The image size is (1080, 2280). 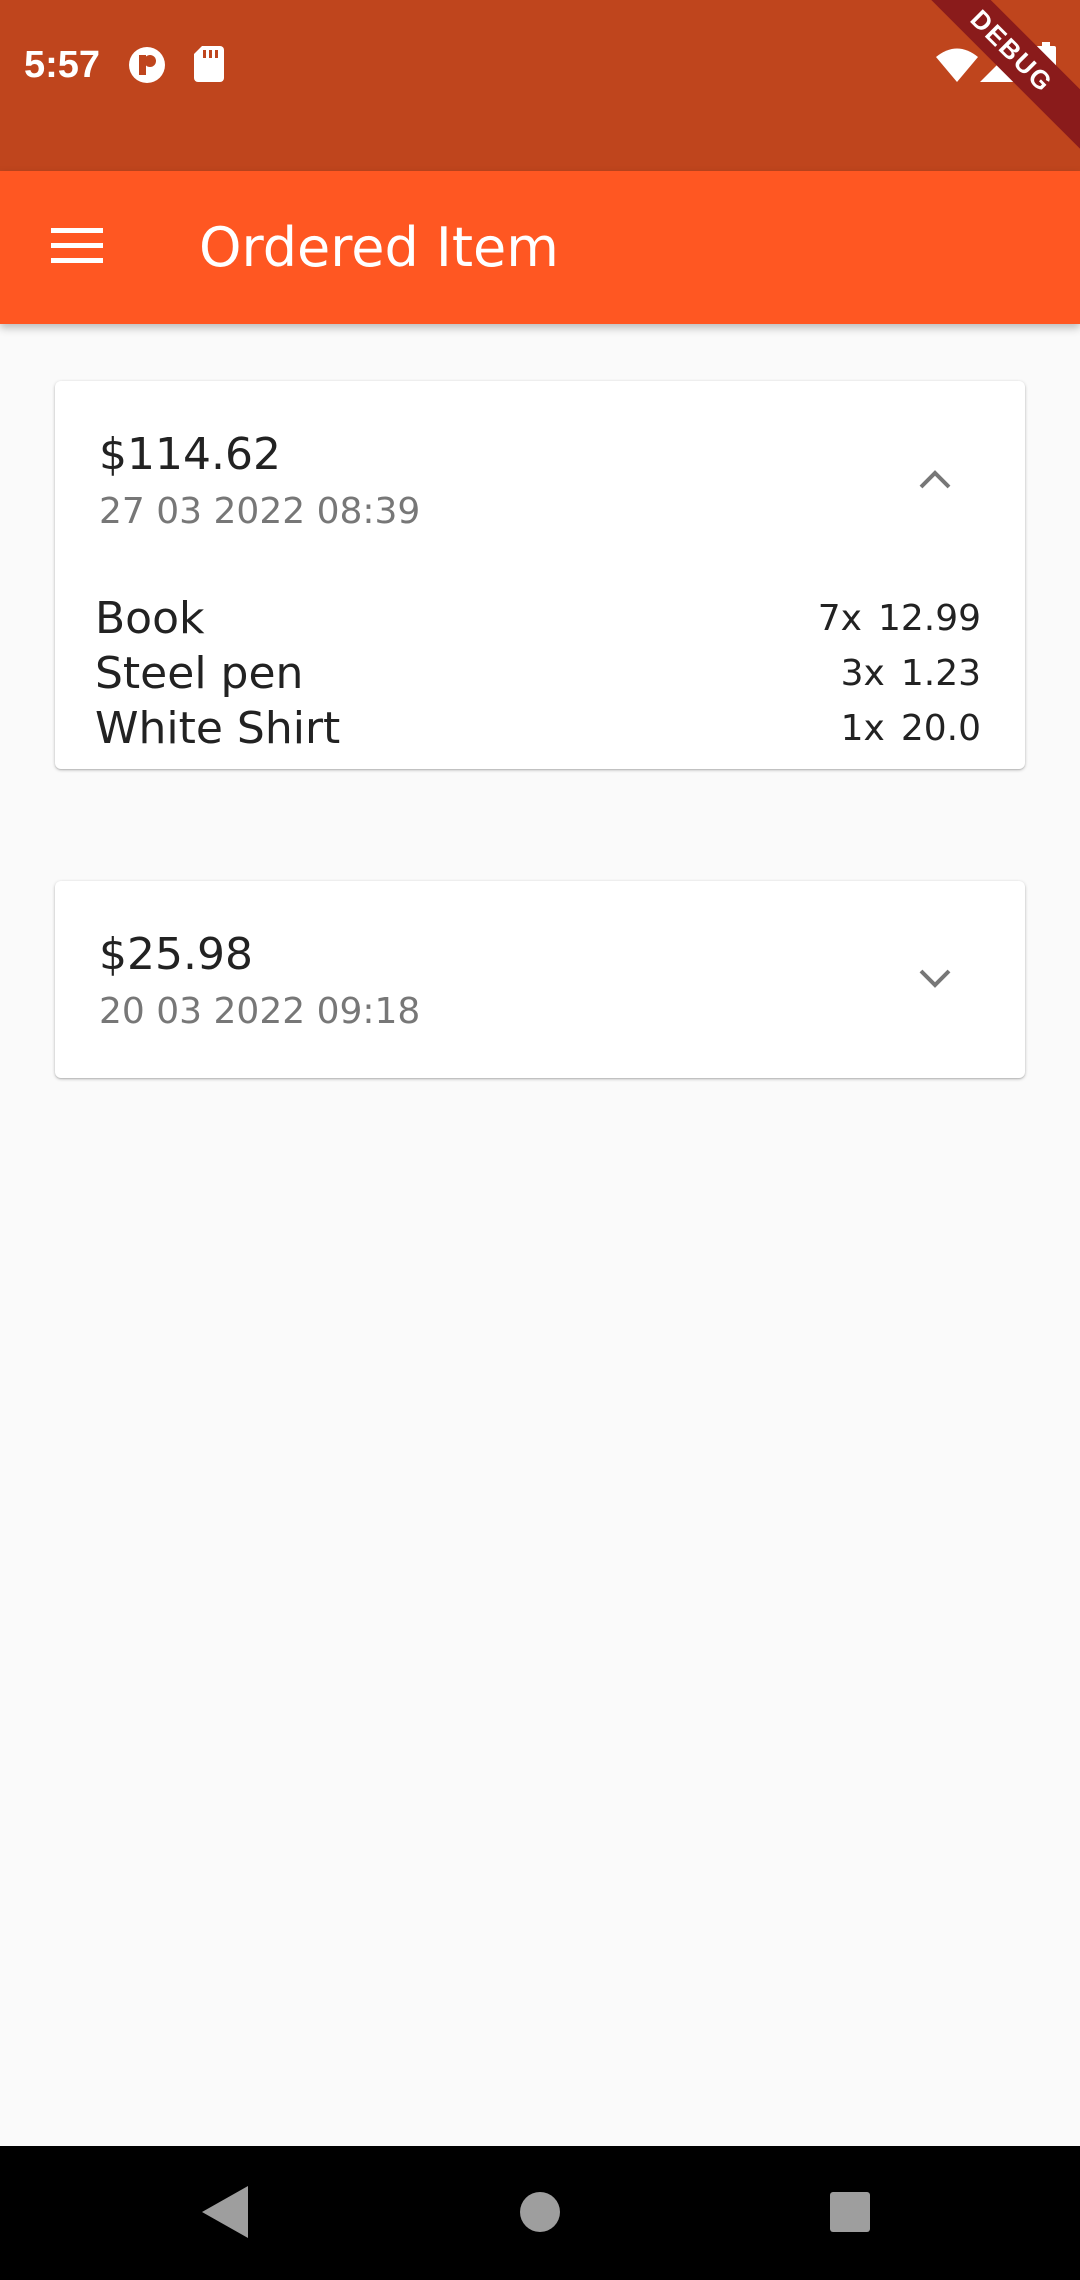 What do you see at coordinates (150, 618) in the screenshot?
I see `item-name: Book` at bounding box center [150, 618].